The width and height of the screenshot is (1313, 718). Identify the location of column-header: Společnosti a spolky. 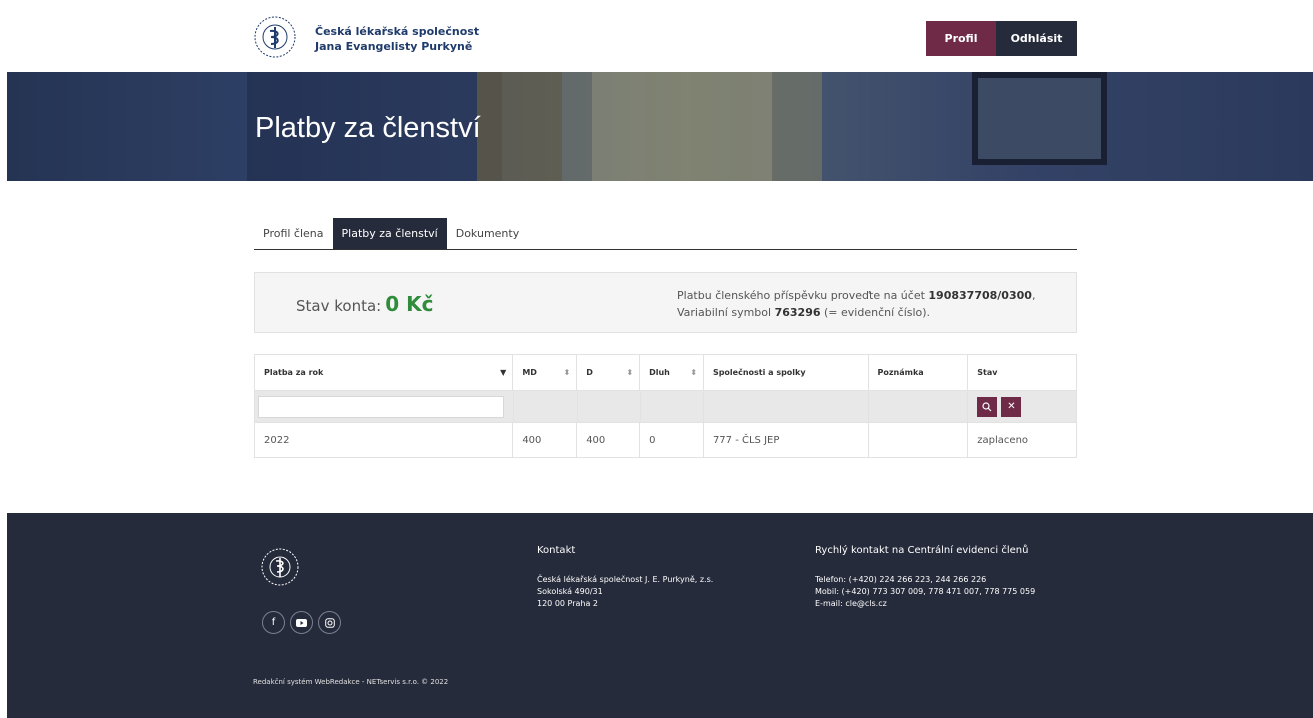
(786, 372).